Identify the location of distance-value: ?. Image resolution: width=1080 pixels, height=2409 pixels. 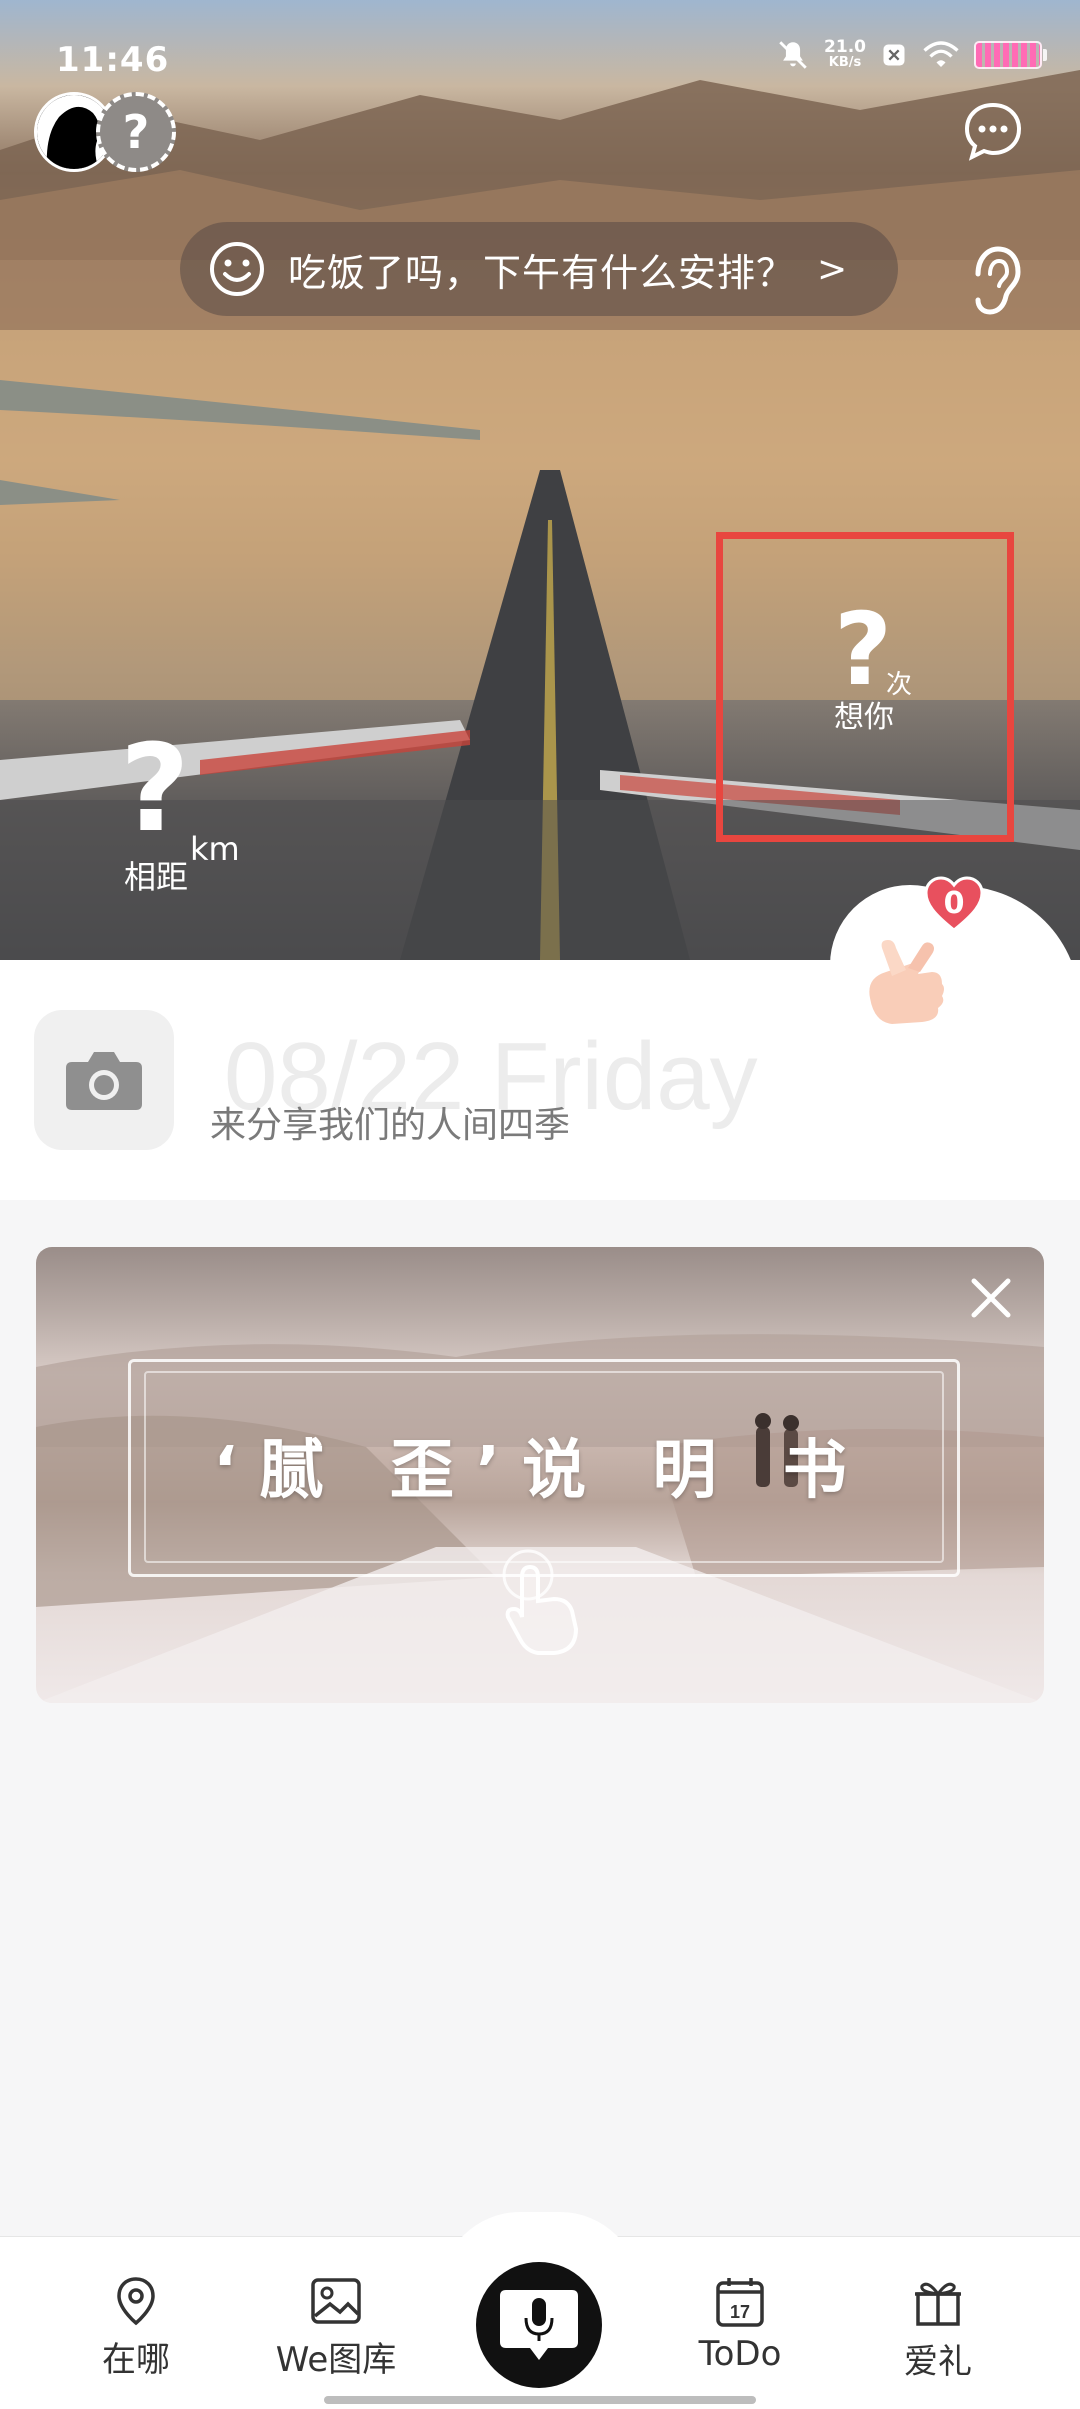
(155, 789).